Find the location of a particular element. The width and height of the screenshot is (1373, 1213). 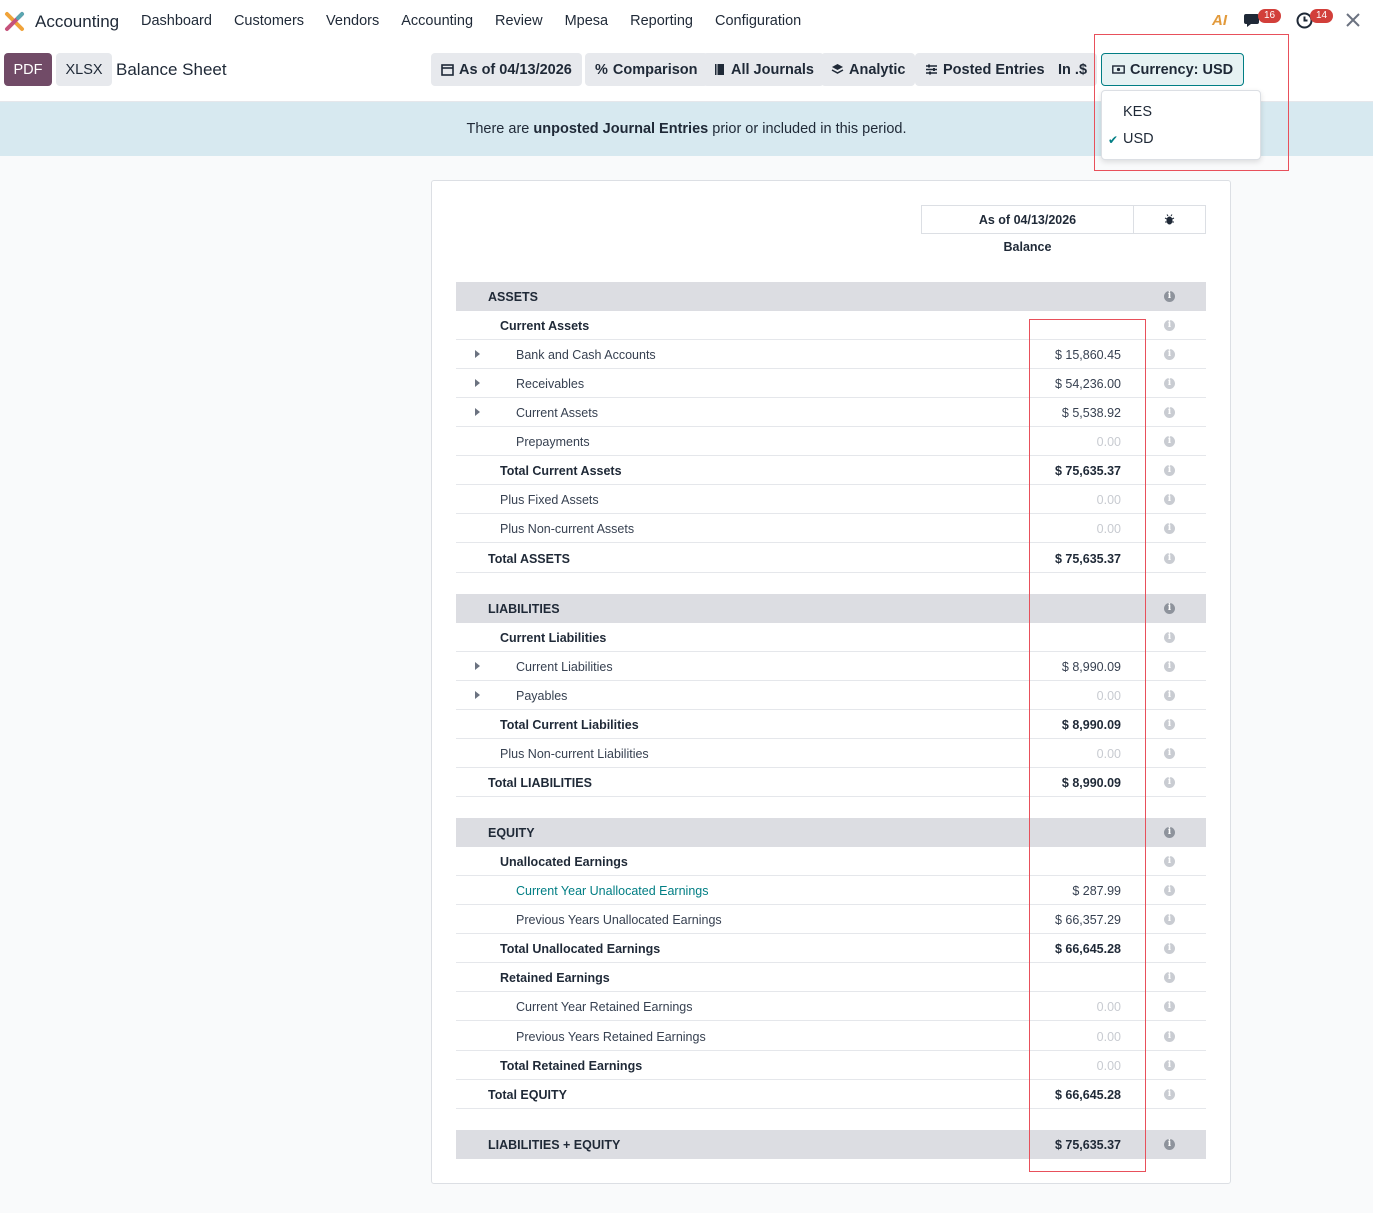

row-label: Plus Fixed Assets is located at coordinates (549, 500).